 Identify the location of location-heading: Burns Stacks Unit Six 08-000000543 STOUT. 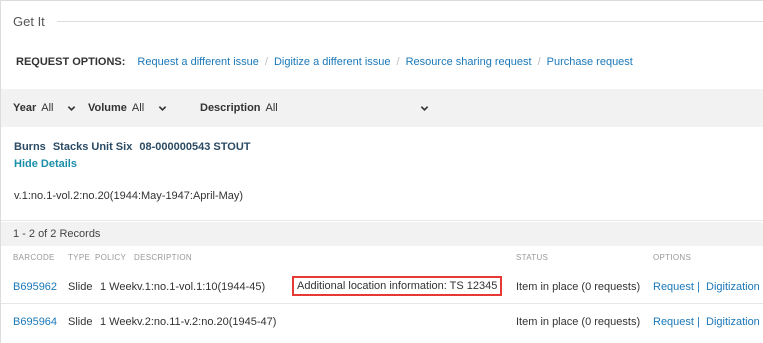
(134, 147).